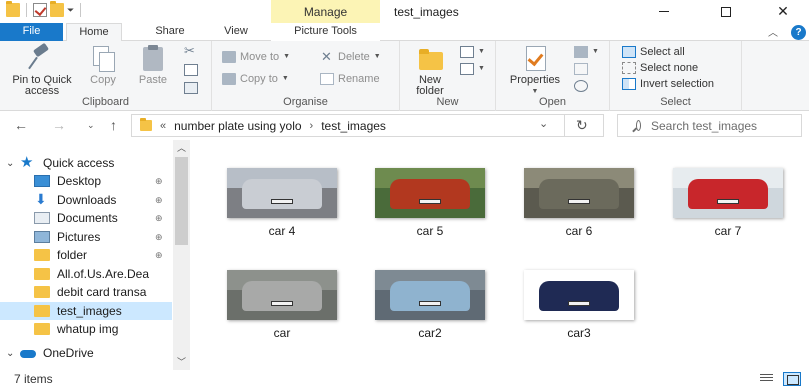 This screenshot has height=389, width=809. Describe the element at coordinates (170, 32) in the screenshot. I see `tab-share: Share` at that location.